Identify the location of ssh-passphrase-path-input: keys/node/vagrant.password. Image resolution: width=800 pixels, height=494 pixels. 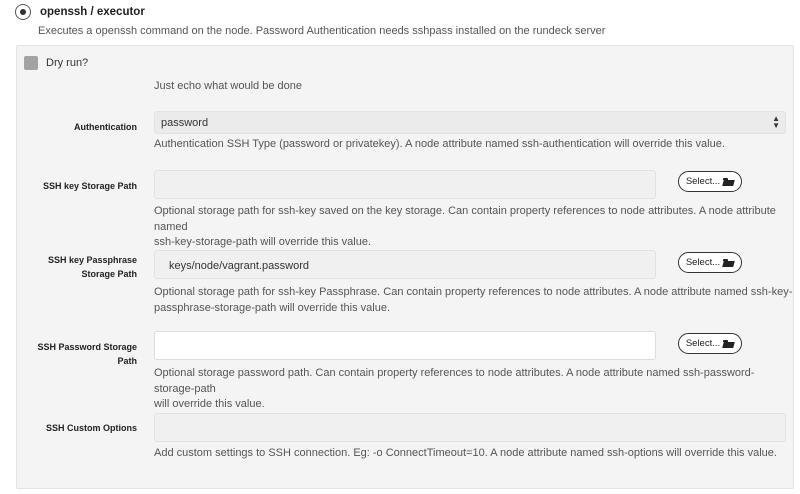
(405, 264).